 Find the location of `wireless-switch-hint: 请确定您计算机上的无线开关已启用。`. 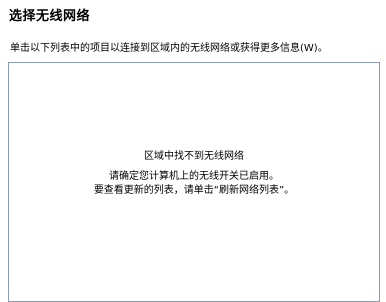

wireless-switch-hint: 请确定您计算机上的无线开关已启用。 is located at coordinates (194, 176).